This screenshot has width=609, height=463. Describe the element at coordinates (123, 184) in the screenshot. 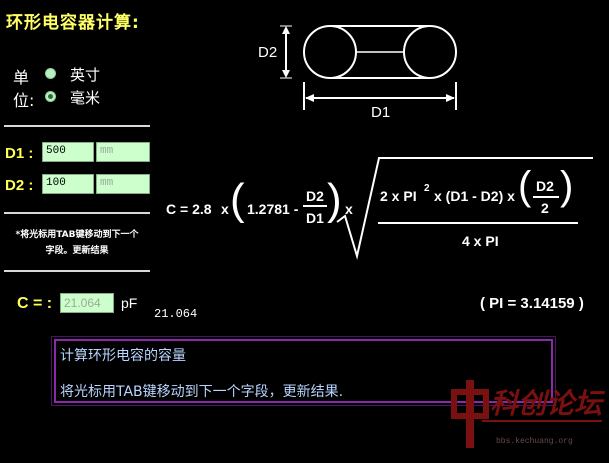

I see `d2-unit-field: mm` at that location.